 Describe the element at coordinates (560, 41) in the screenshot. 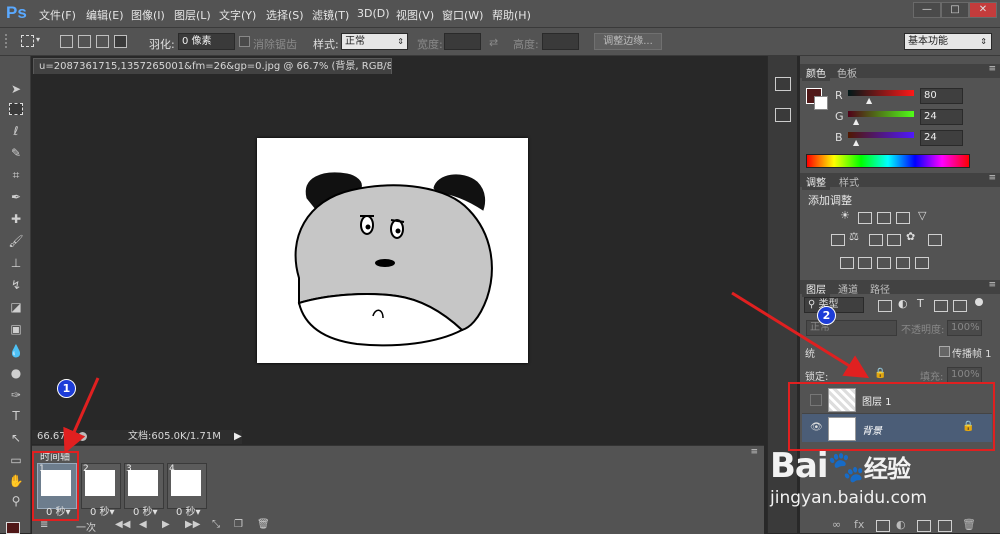

I see `height-input` at that location.